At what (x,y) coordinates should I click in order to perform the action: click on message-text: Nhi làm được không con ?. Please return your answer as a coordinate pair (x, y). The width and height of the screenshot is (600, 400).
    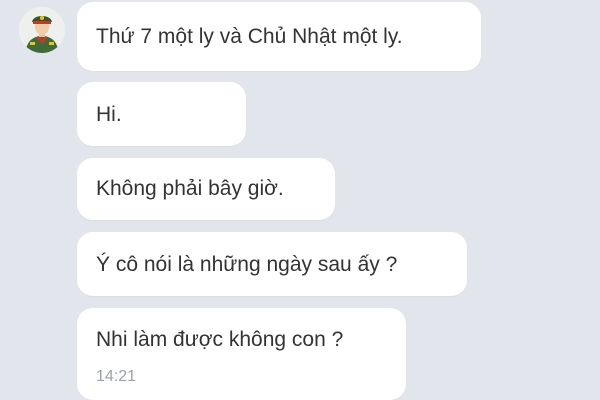
    Looking at the image, I should click on (220, 339).